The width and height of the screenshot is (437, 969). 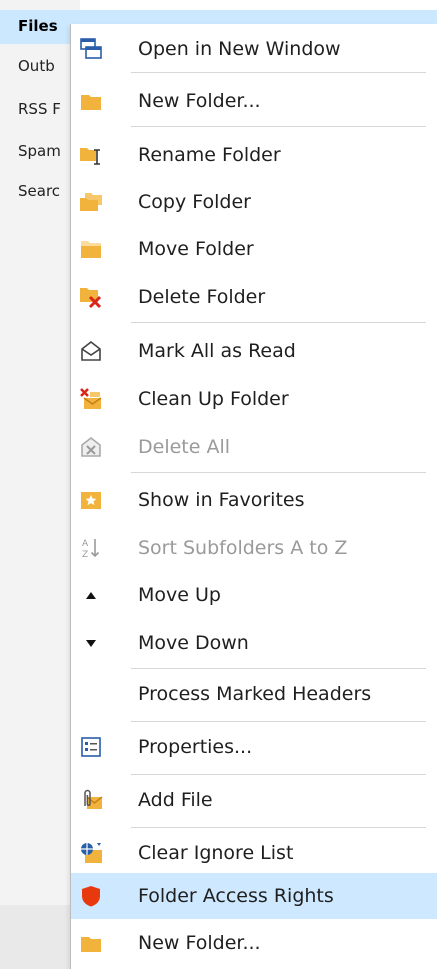 I want to click on menu-item-process-marked-headers: Process Marked Headers, so click(x=254, y=694).